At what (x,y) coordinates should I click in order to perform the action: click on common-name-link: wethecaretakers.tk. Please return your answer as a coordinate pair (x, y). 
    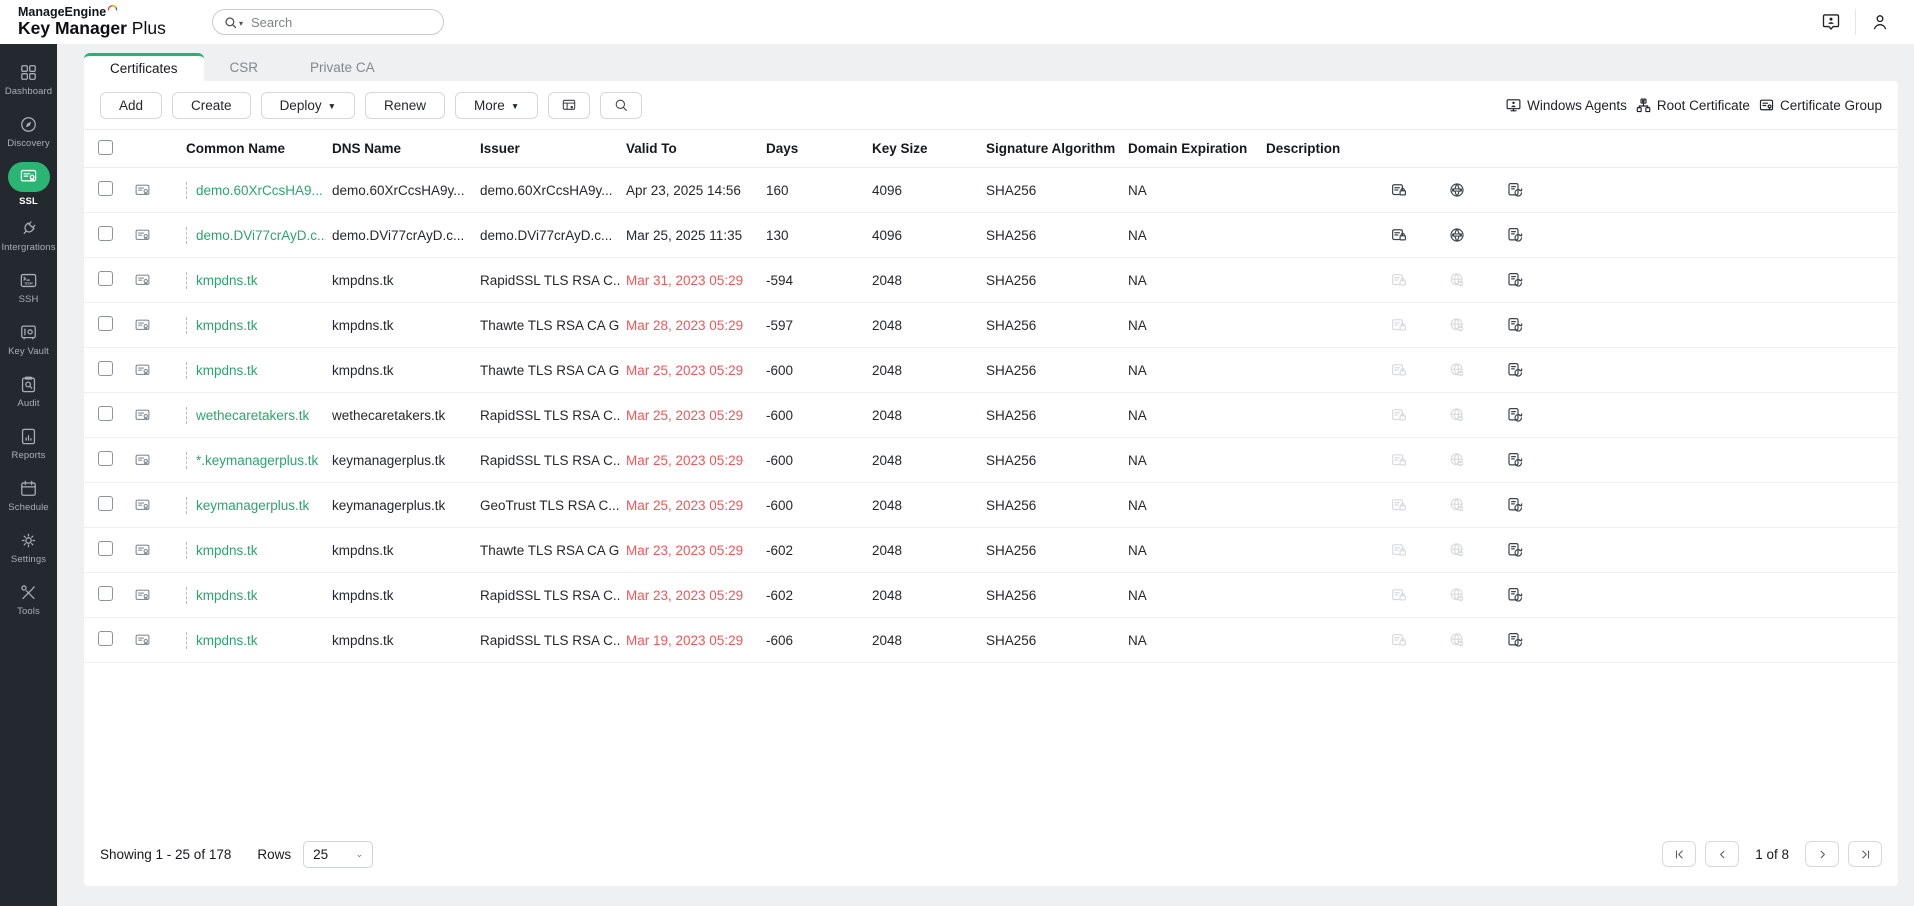
    Looking at the image, I should click on (247, 415).